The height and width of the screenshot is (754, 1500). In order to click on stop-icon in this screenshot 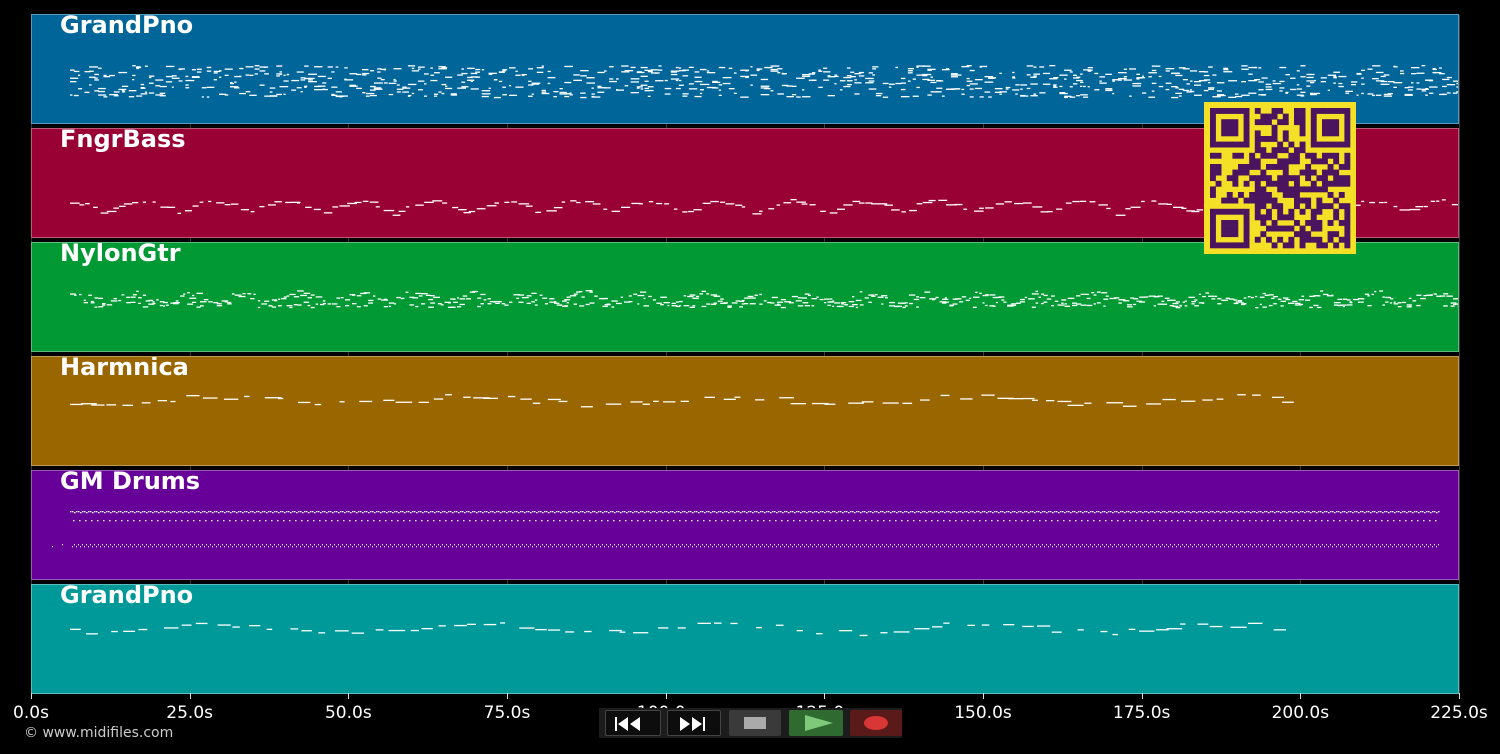, I will do `click(755, 723)`.